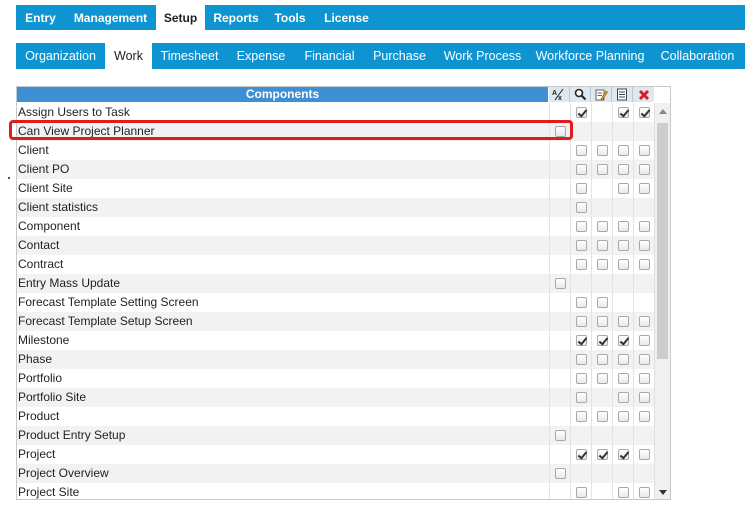  What do you see at coordinates (40, 17) in the screenshot?
I see `top-tab-entry: Entry` at bounding box center [40, 17].